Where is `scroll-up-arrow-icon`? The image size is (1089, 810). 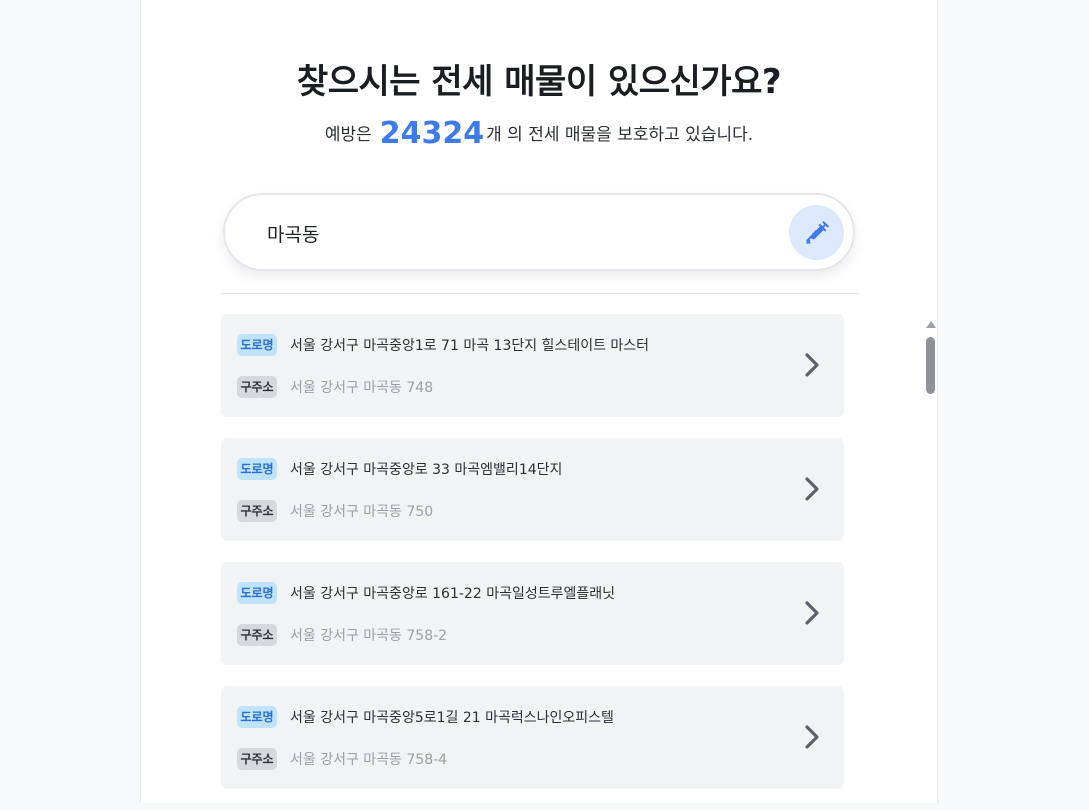 scroll-up-arrow-icon is located at coordinates (931, 324).